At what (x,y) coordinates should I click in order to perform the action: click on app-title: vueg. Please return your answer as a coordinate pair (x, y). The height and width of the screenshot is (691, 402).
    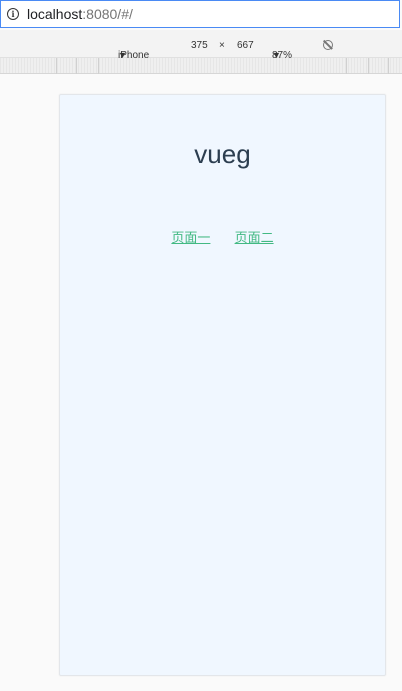
    Looking at the image, I should click on (222, 154).